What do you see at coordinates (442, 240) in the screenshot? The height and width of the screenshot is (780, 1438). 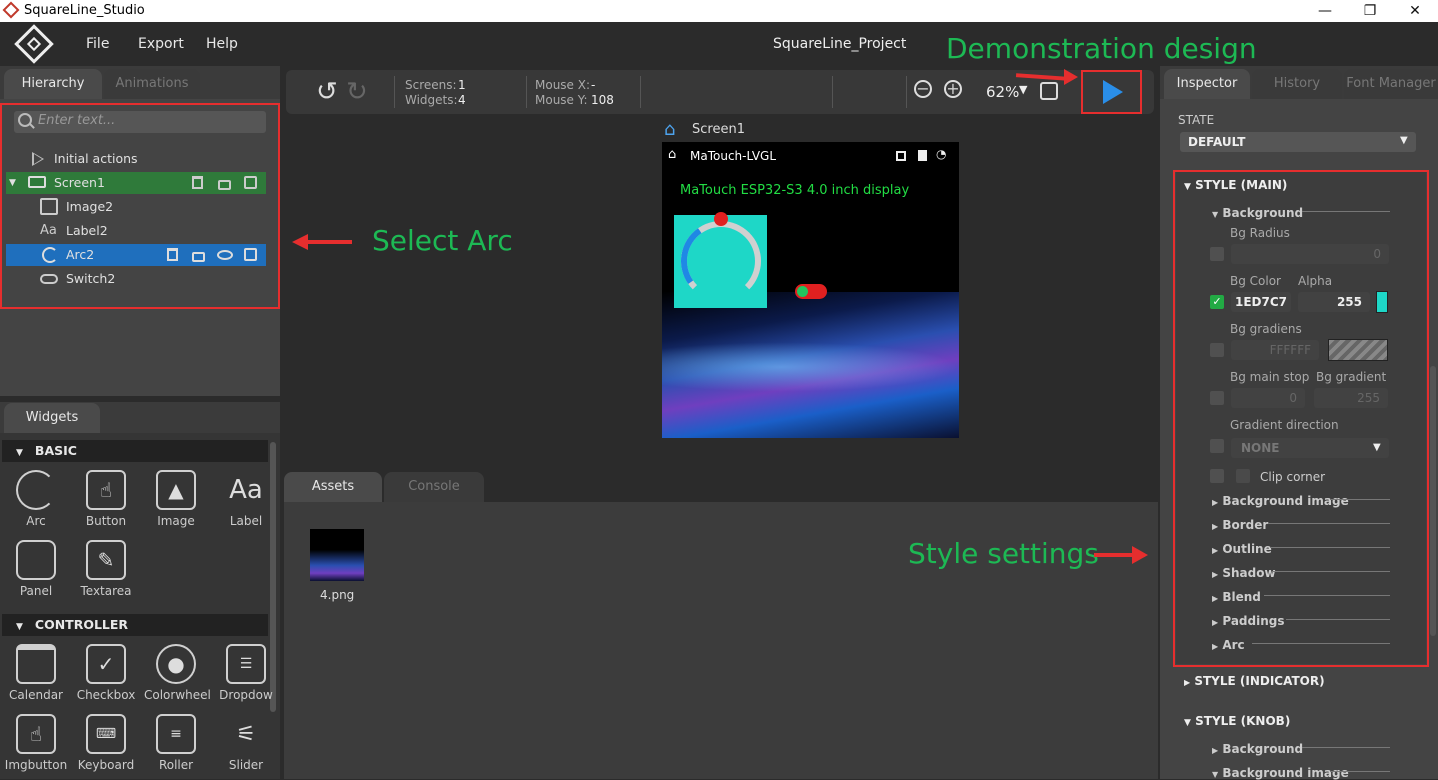 I see `annotation-select-arc: Select Arc` at bounding box center [442, 240].